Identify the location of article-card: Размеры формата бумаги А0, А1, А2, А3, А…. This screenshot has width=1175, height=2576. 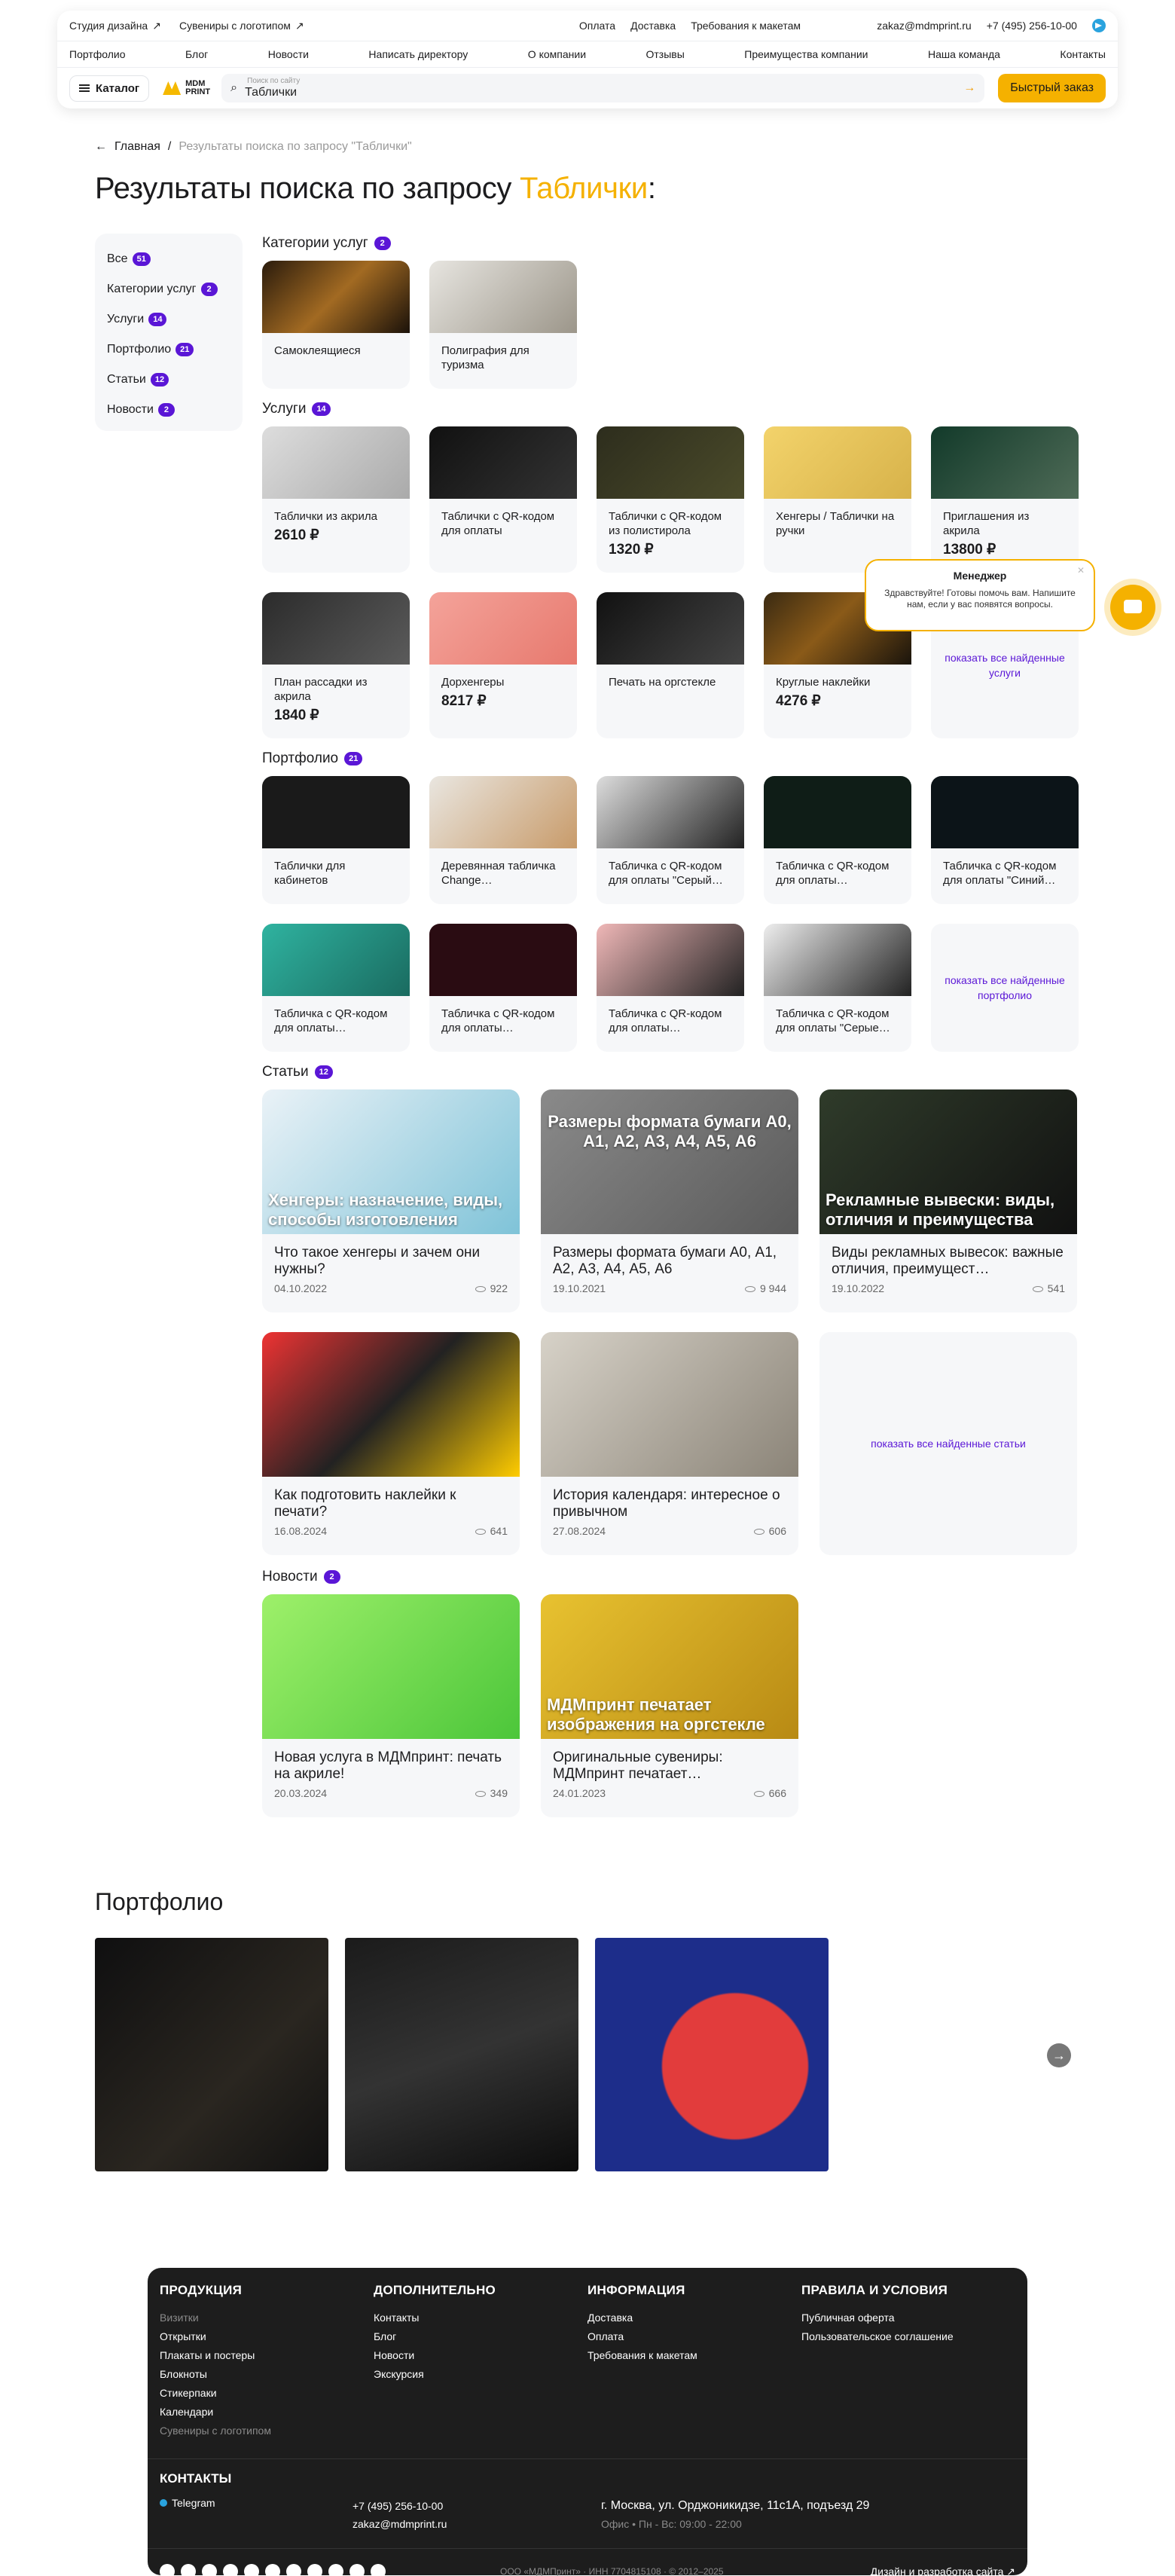
(669, 1200).